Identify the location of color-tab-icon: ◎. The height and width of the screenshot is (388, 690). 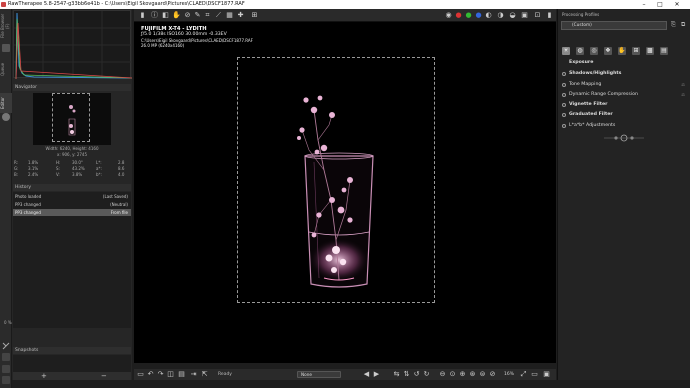
(594, 51).